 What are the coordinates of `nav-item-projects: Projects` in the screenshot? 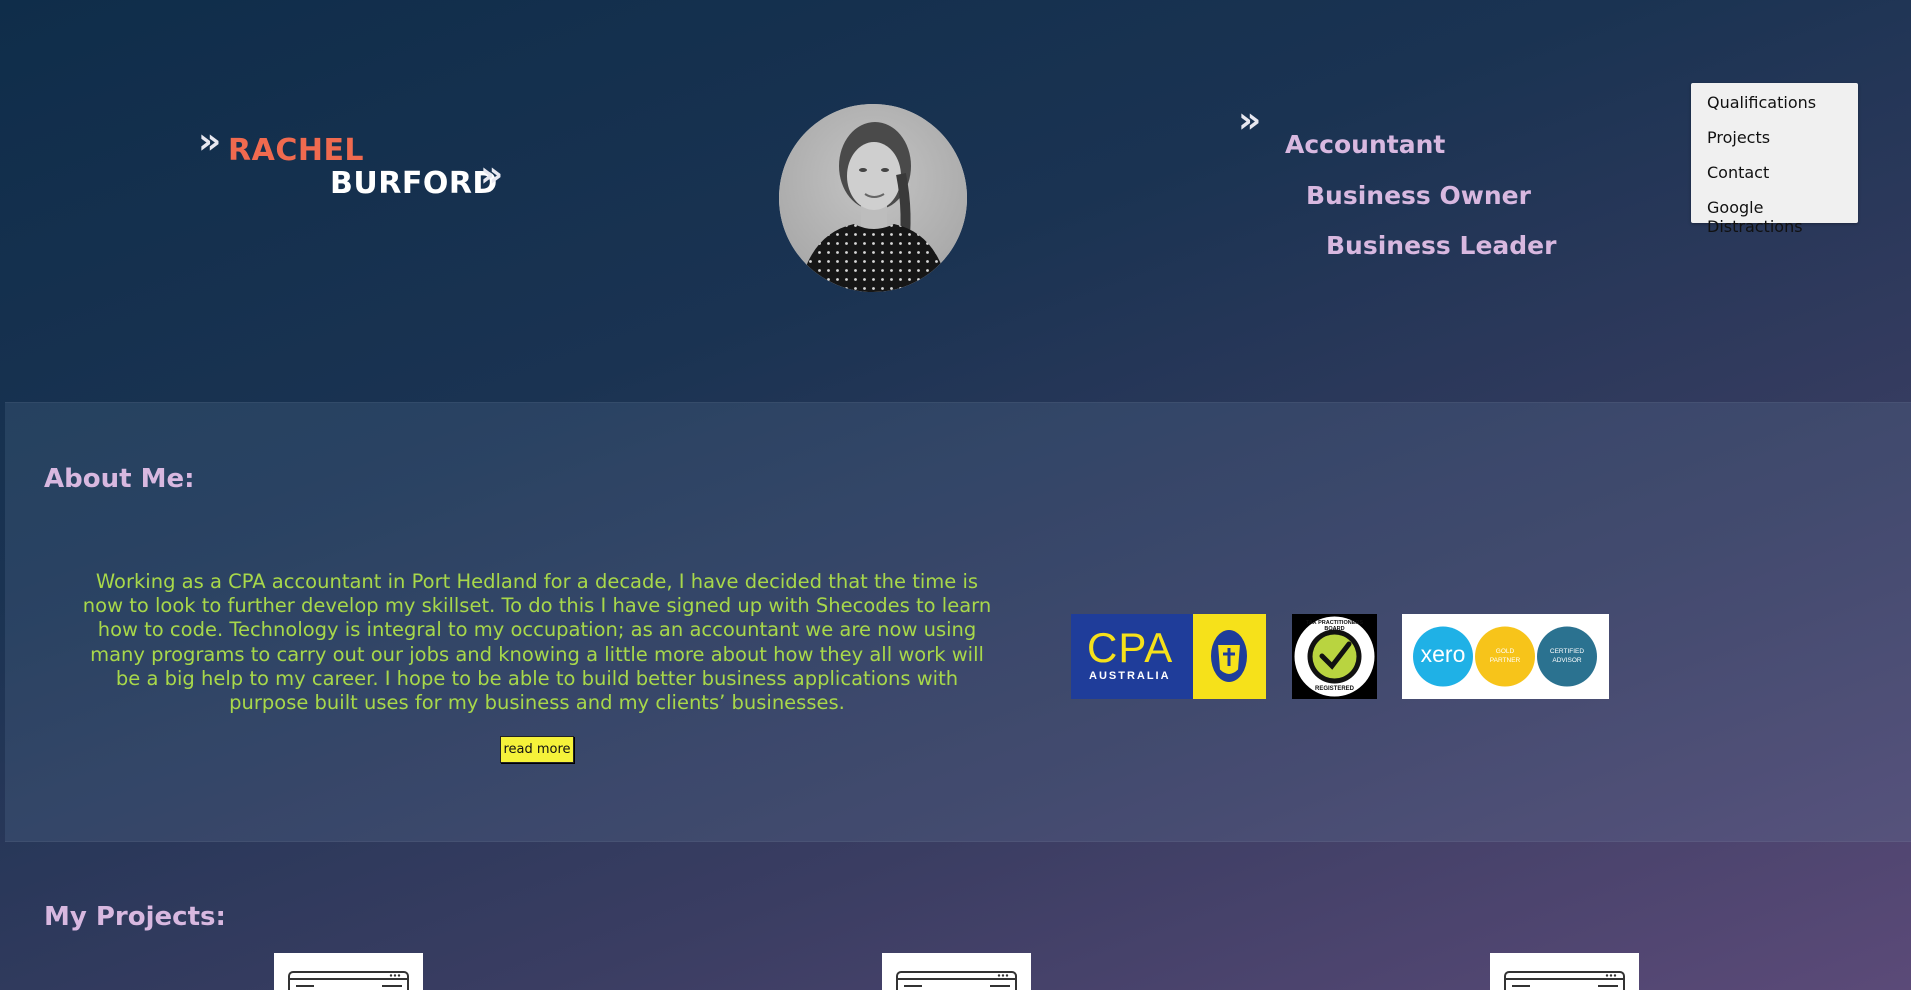 It's located at (1738, 137).